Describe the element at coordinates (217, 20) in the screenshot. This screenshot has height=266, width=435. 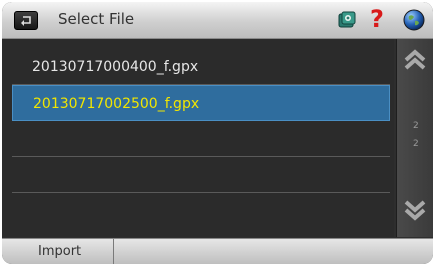
I see `title-bar: Select File ?` at that location.